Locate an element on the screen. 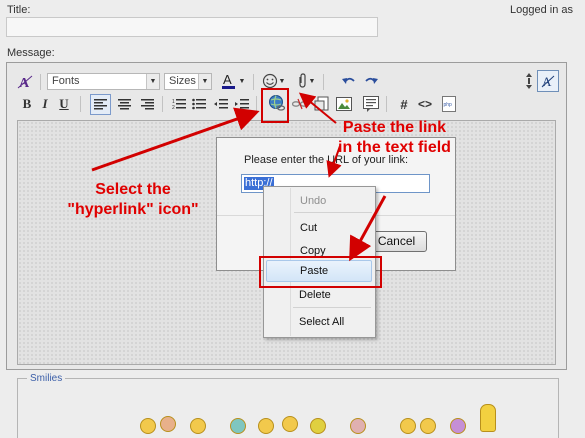 This screenshot has height=438, width=585. annotation-line: in the text field is located at coordinates (394, 147).